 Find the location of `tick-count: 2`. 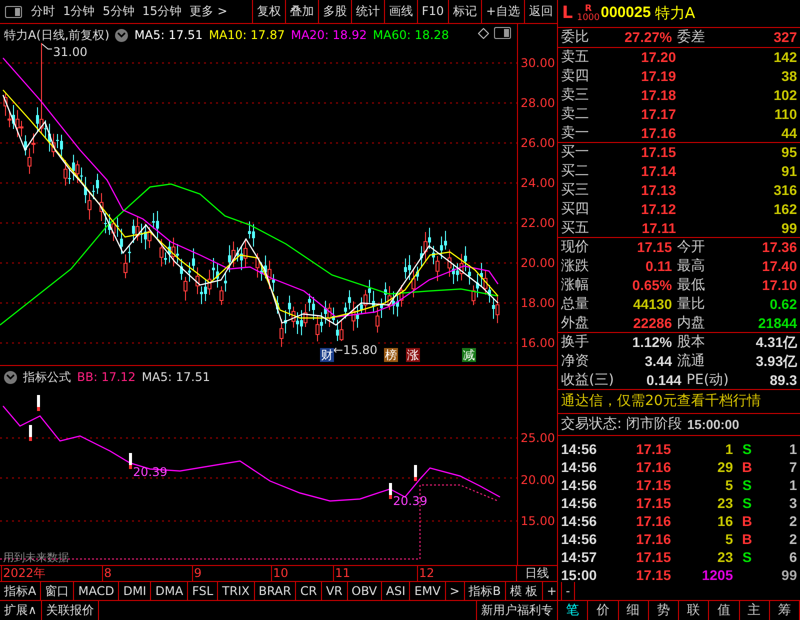

tick-count: 2 is located at coordinates (792, 521).